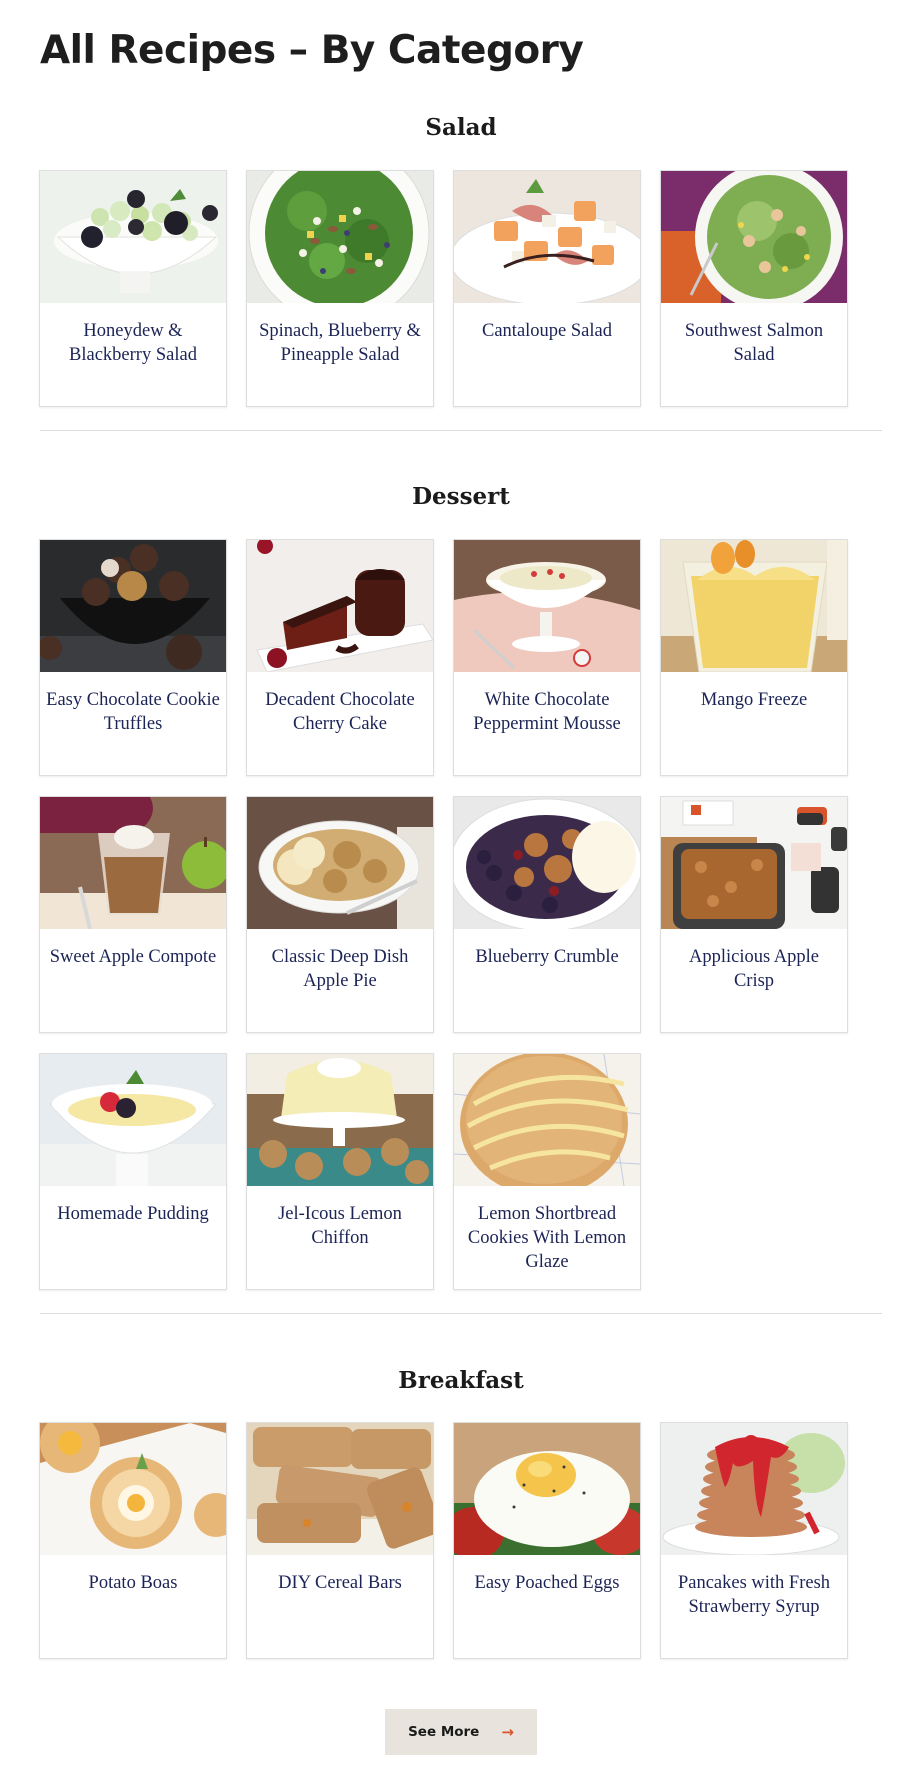 The image size is (900, 1774). I want to click on see-more-label: See More, so click(444, 1732).